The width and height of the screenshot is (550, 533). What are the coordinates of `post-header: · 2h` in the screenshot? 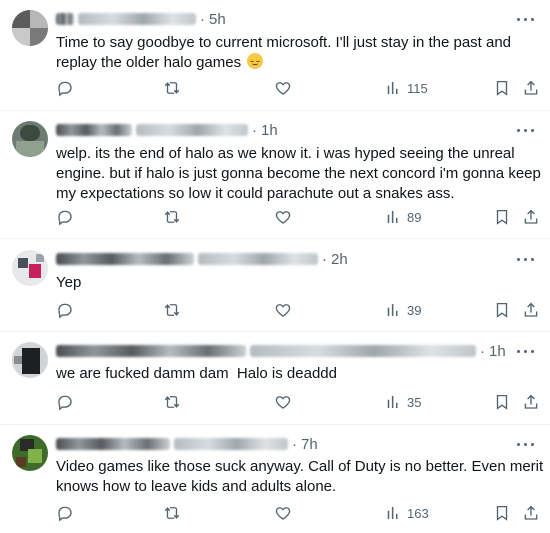 It's located at (202, 259).